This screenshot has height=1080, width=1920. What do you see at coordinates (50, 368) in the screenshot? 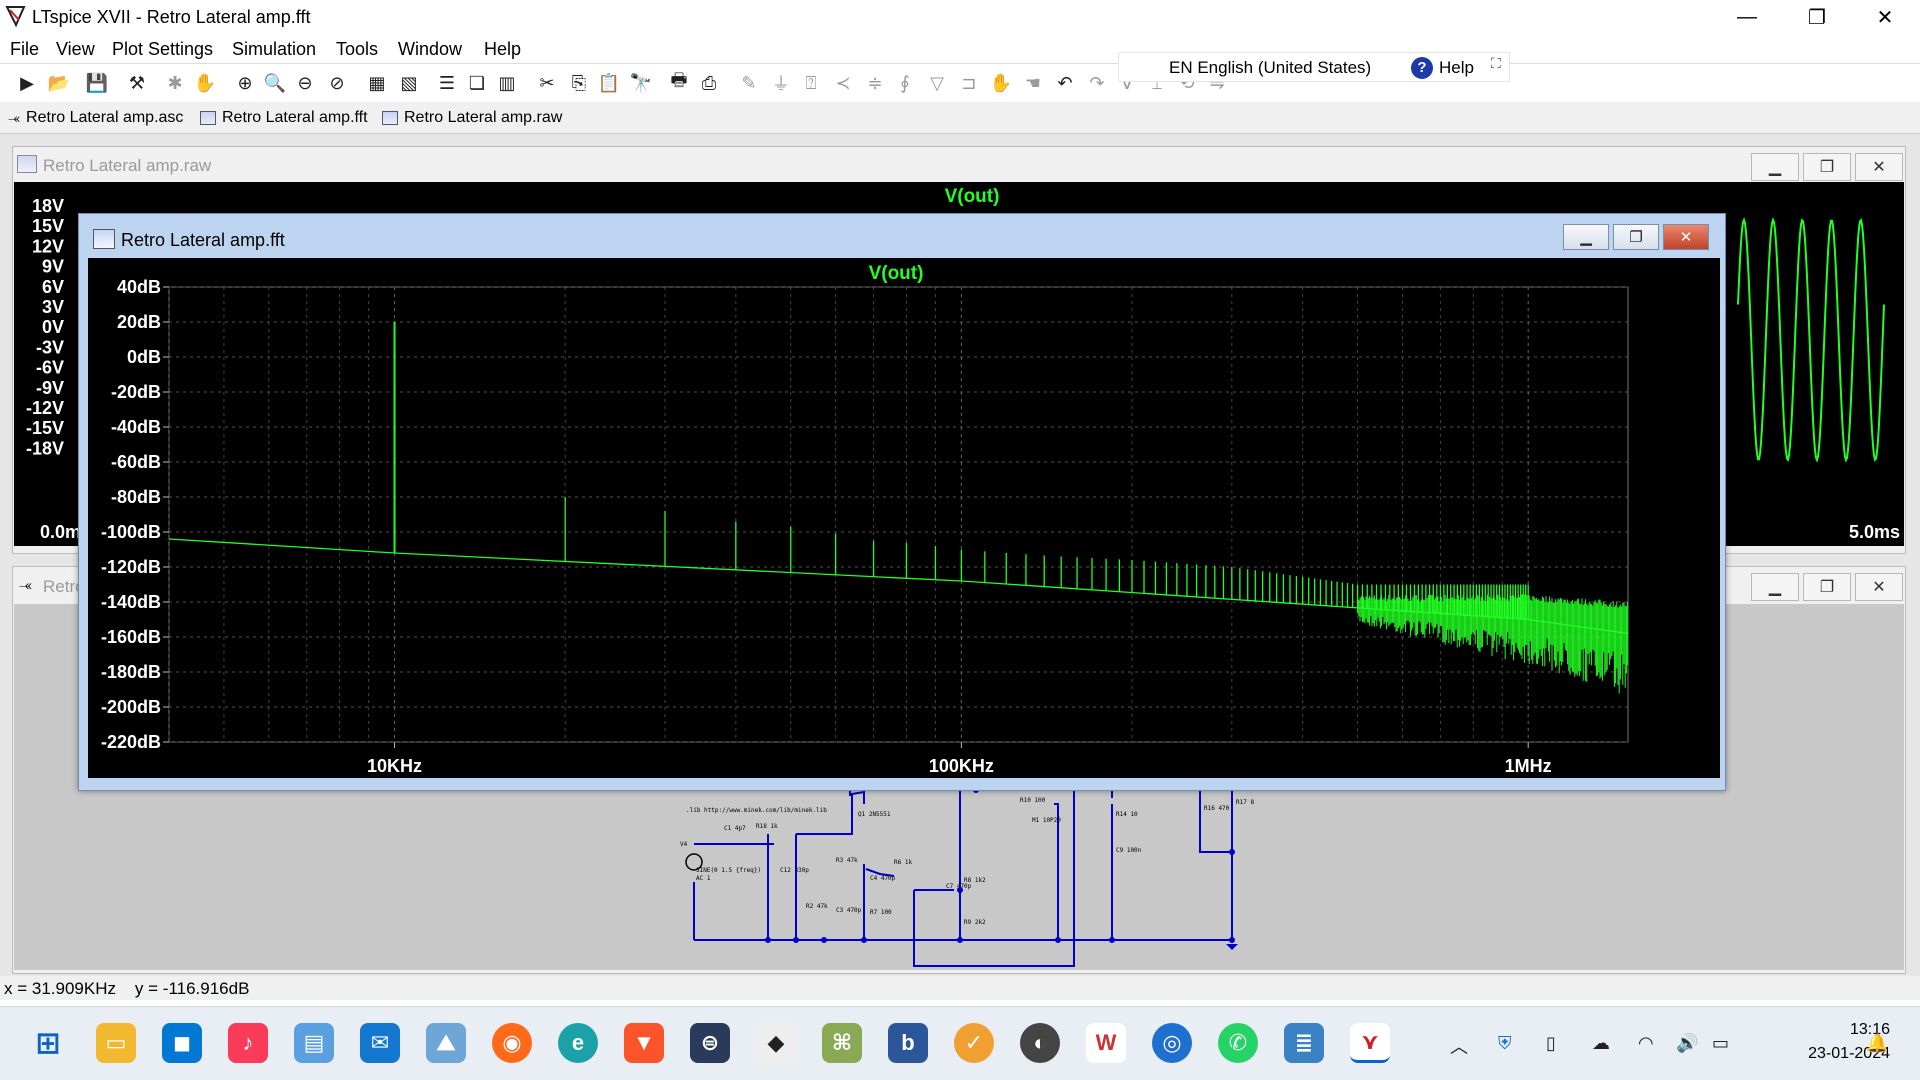
I see `raw-y-tick-label: -6V` at bounding box center [50, 368].